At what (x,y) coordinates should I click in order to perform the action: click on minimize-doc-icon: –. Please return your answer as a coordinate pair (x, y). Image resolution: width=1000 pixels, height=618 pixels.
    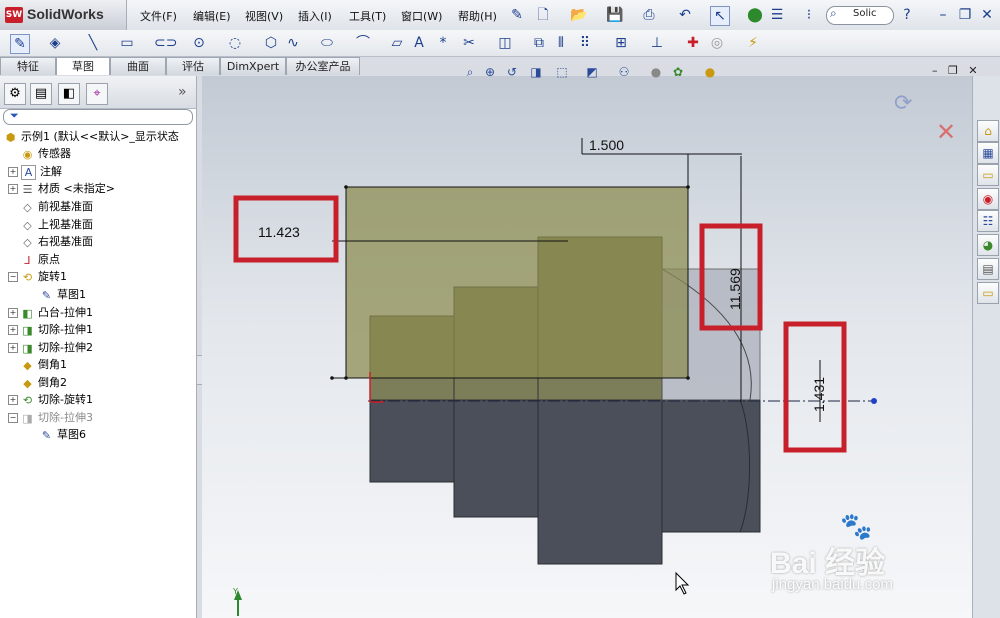
    Looking at the image, I should click on (935, 70).